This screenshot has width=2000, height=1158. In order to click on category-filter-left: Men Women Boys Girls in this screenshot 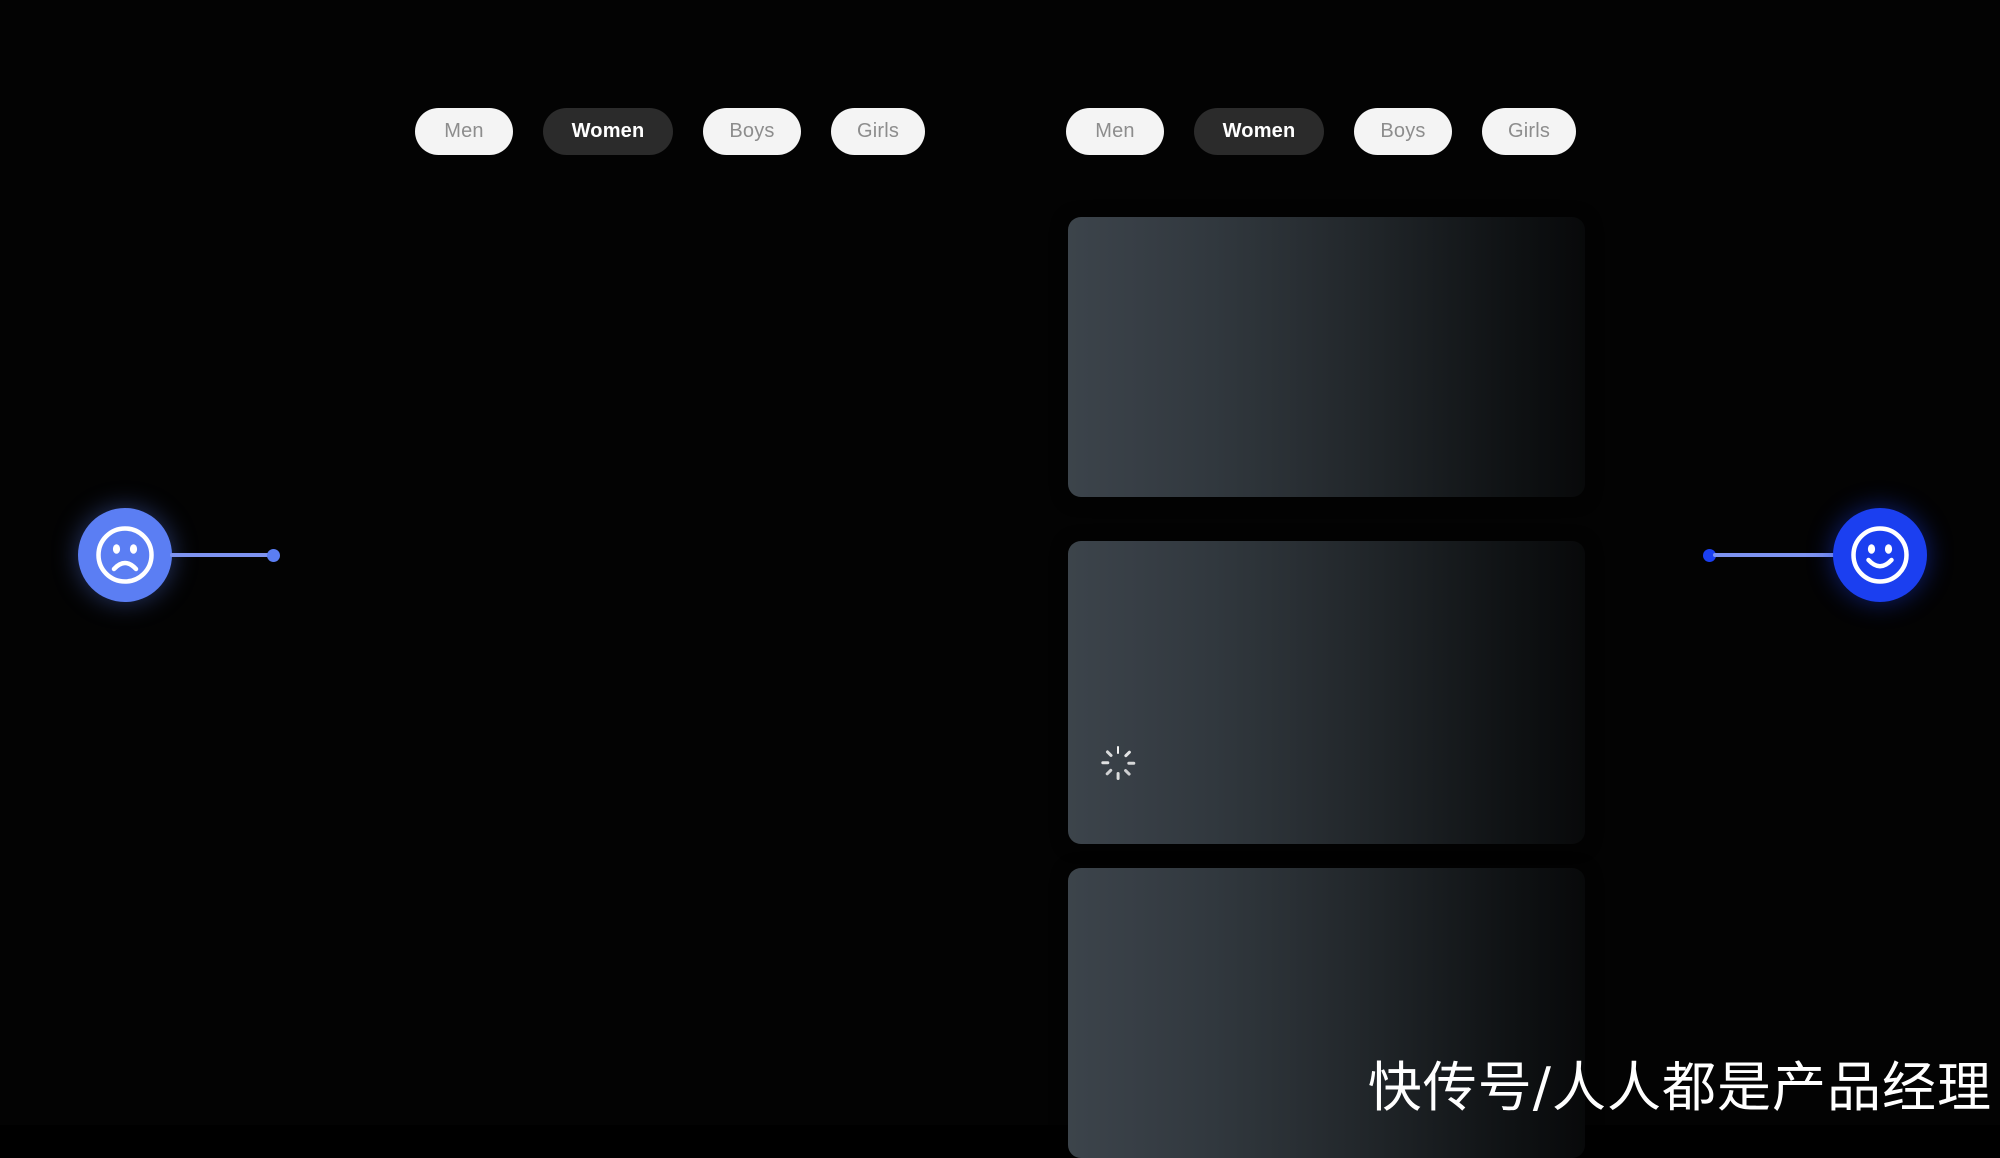, I will do `click(670, 131)`.